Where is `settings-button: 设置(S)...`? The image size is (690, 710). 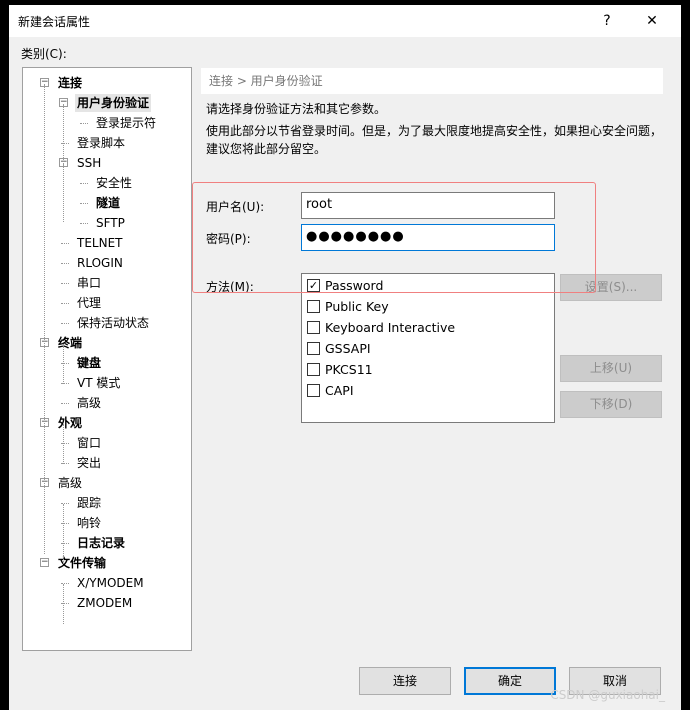
settings-button: 设置(S)... is located at coordinates (611, 287).